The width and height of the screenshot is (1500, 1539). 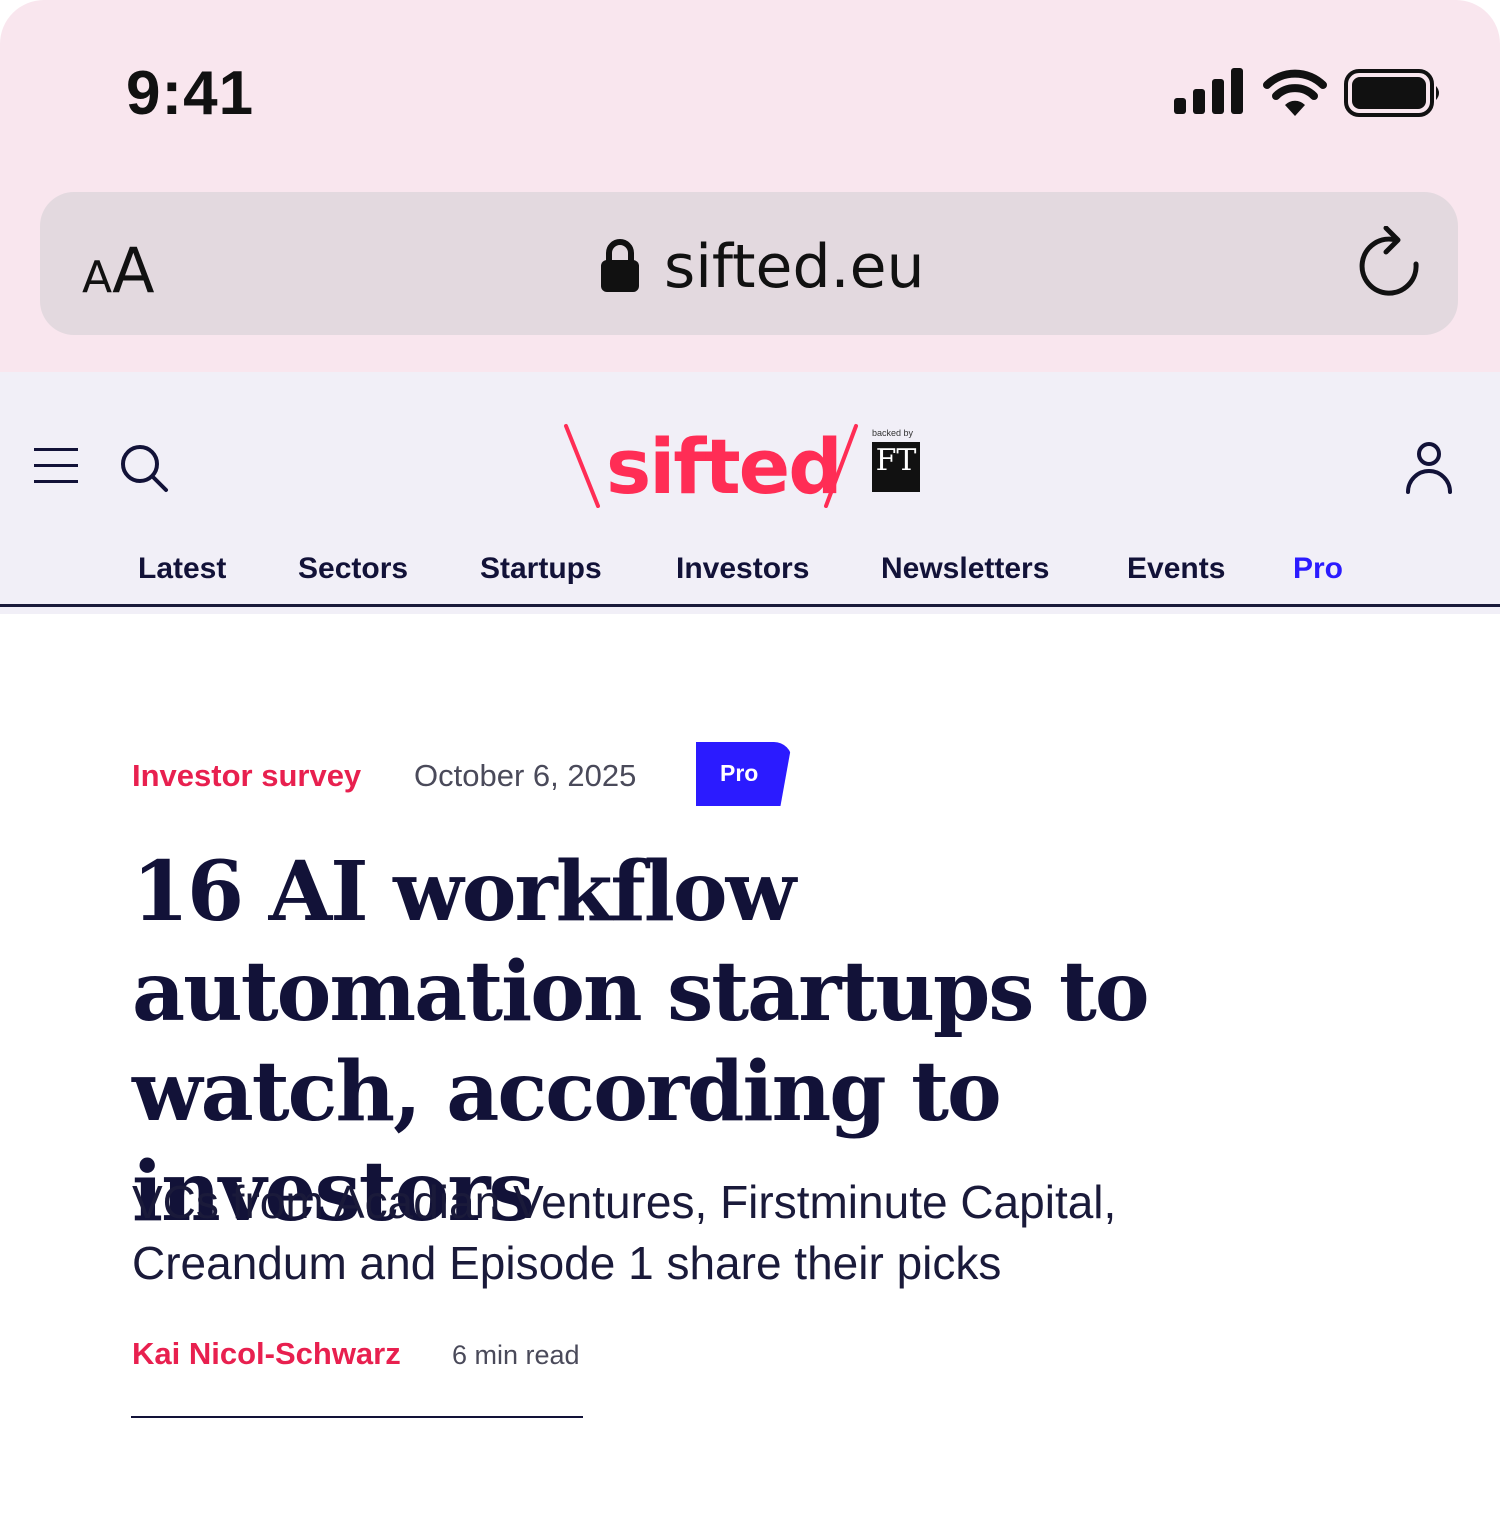 What do you see at coordinates (1391, 93) in the screenshot?
I see `battery-icon` at bounding box center [1391, 93].